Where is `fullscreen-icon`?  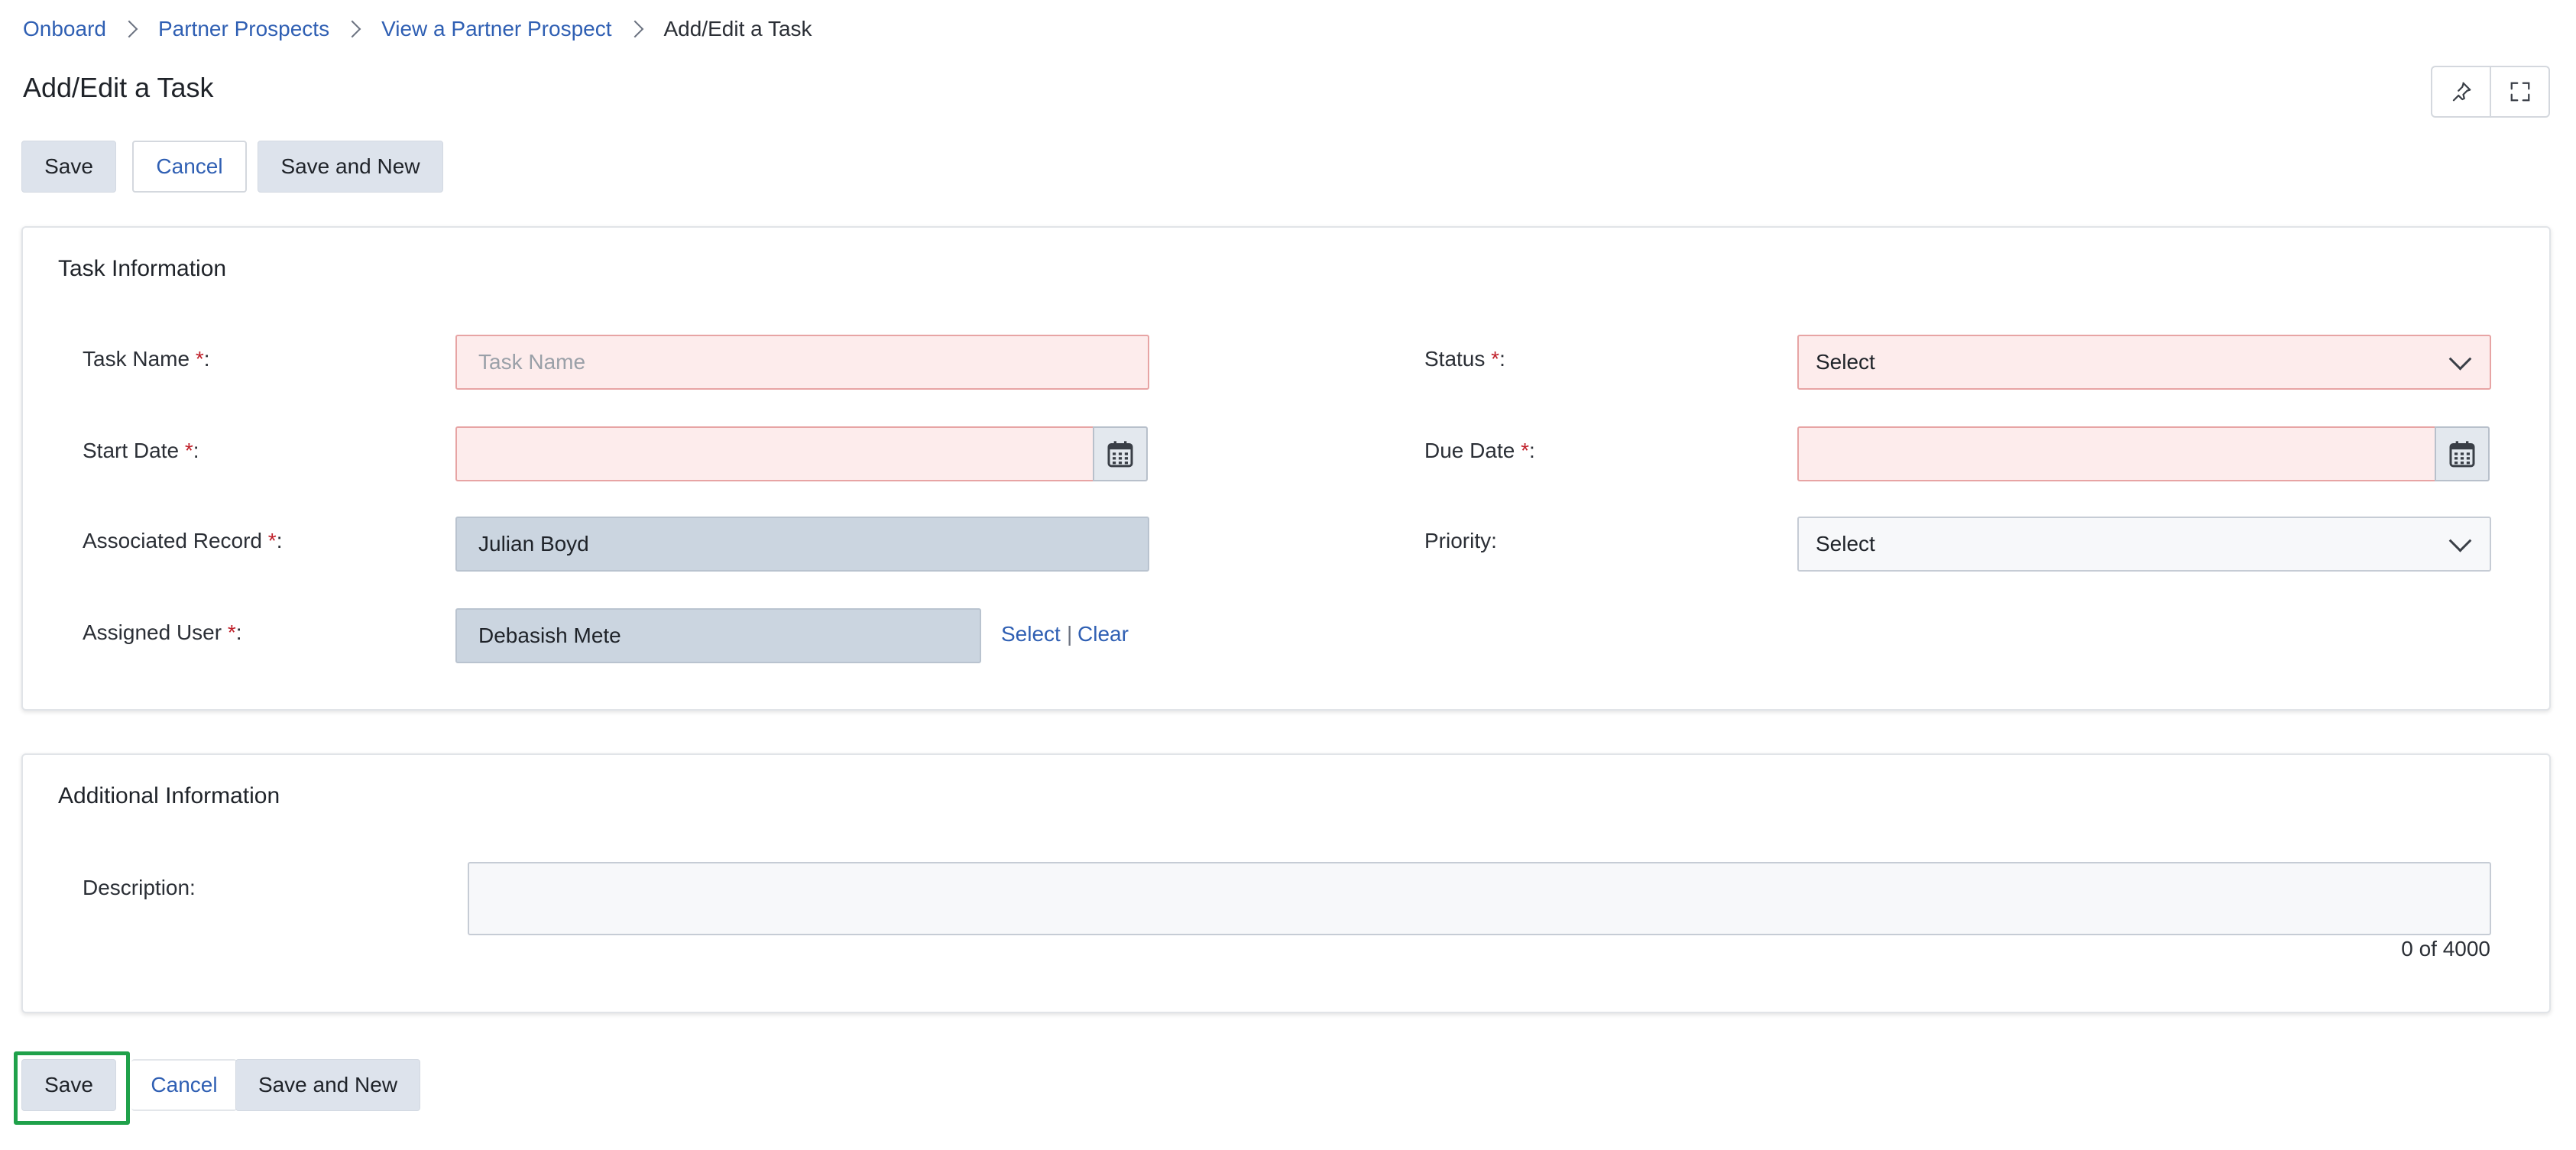 fullscreen-icon is located at coordinates (2519, 92).